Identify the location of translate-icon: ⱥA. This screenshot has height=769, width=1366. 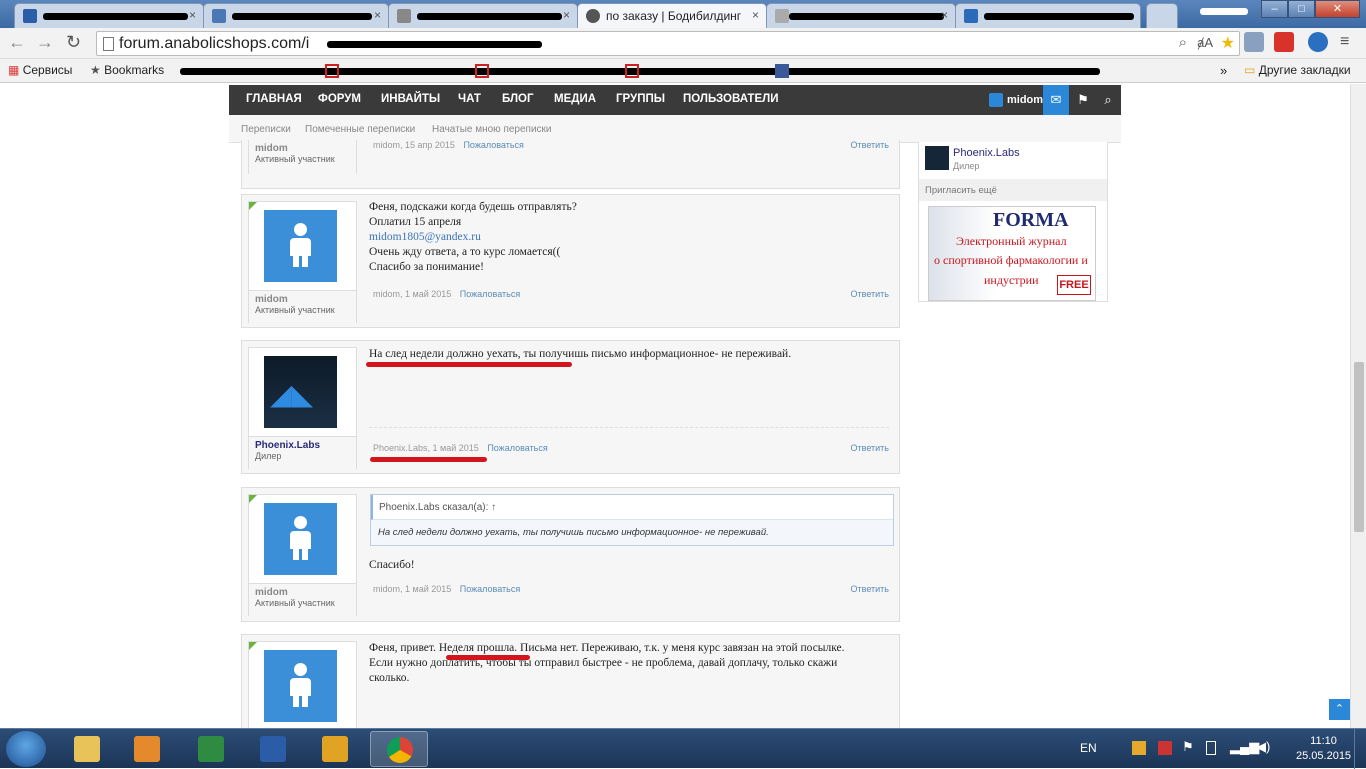
(1205, 42).